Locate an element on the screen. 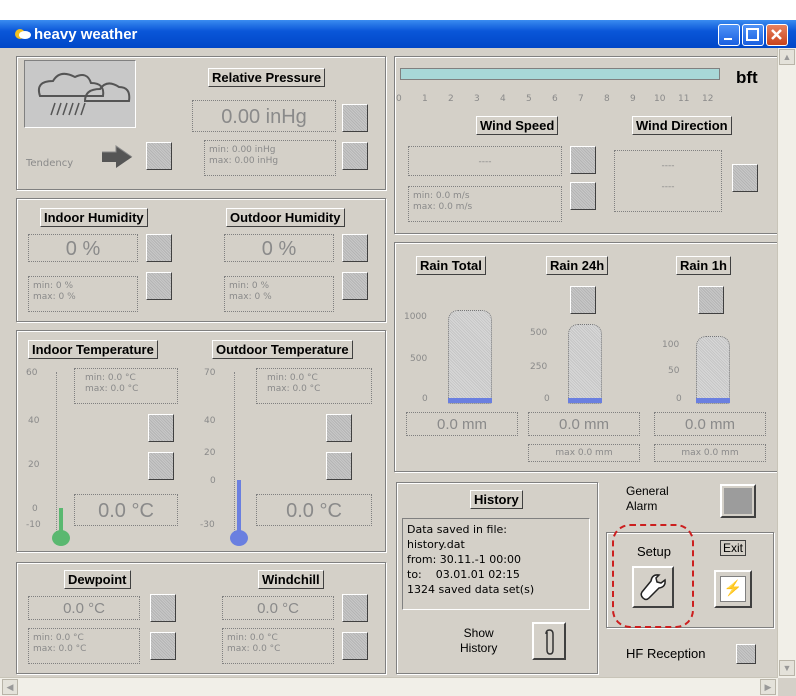  scroll-right-button: ▶ is located at coordinates (768, 687).